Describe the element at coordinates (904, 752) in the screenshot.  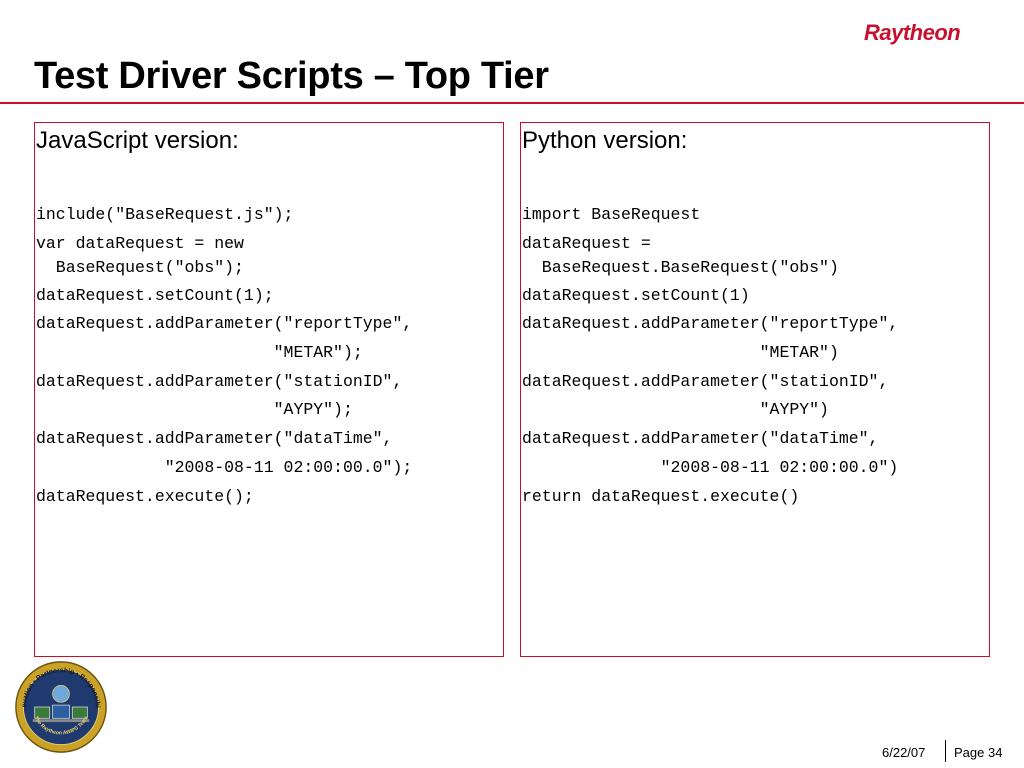
I see `footer-date: 6/22/07` at that location.